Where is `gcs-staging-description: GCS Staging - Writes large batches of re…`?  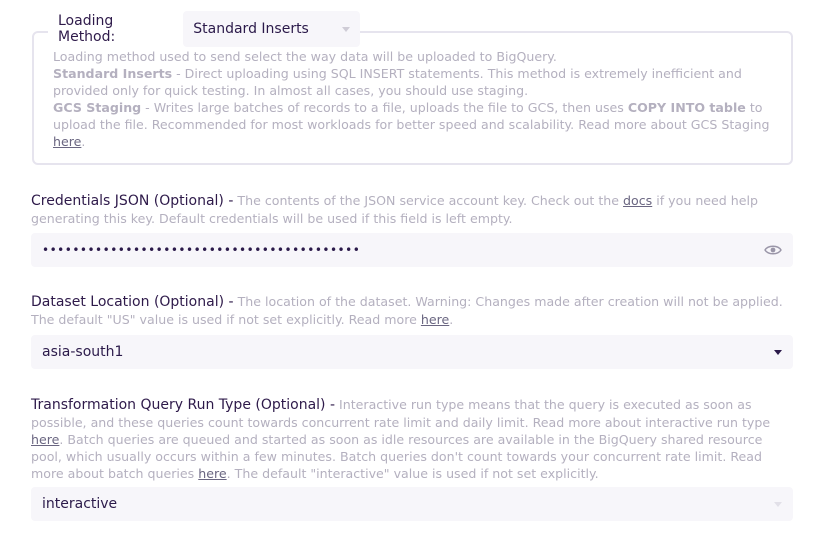 gcs-staging-description: GCS Staging - Writes large batches of re… is located at coordinates (420, 124).